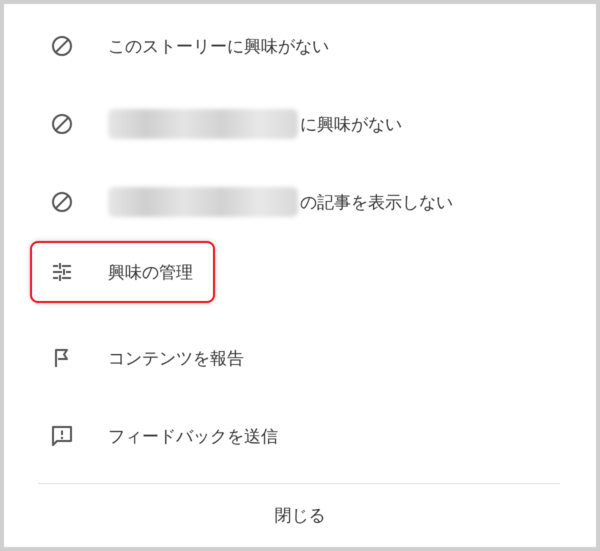  Describe the element at coordinates (62, 436) in the screenshot. I see `feedback-icon` at that location.